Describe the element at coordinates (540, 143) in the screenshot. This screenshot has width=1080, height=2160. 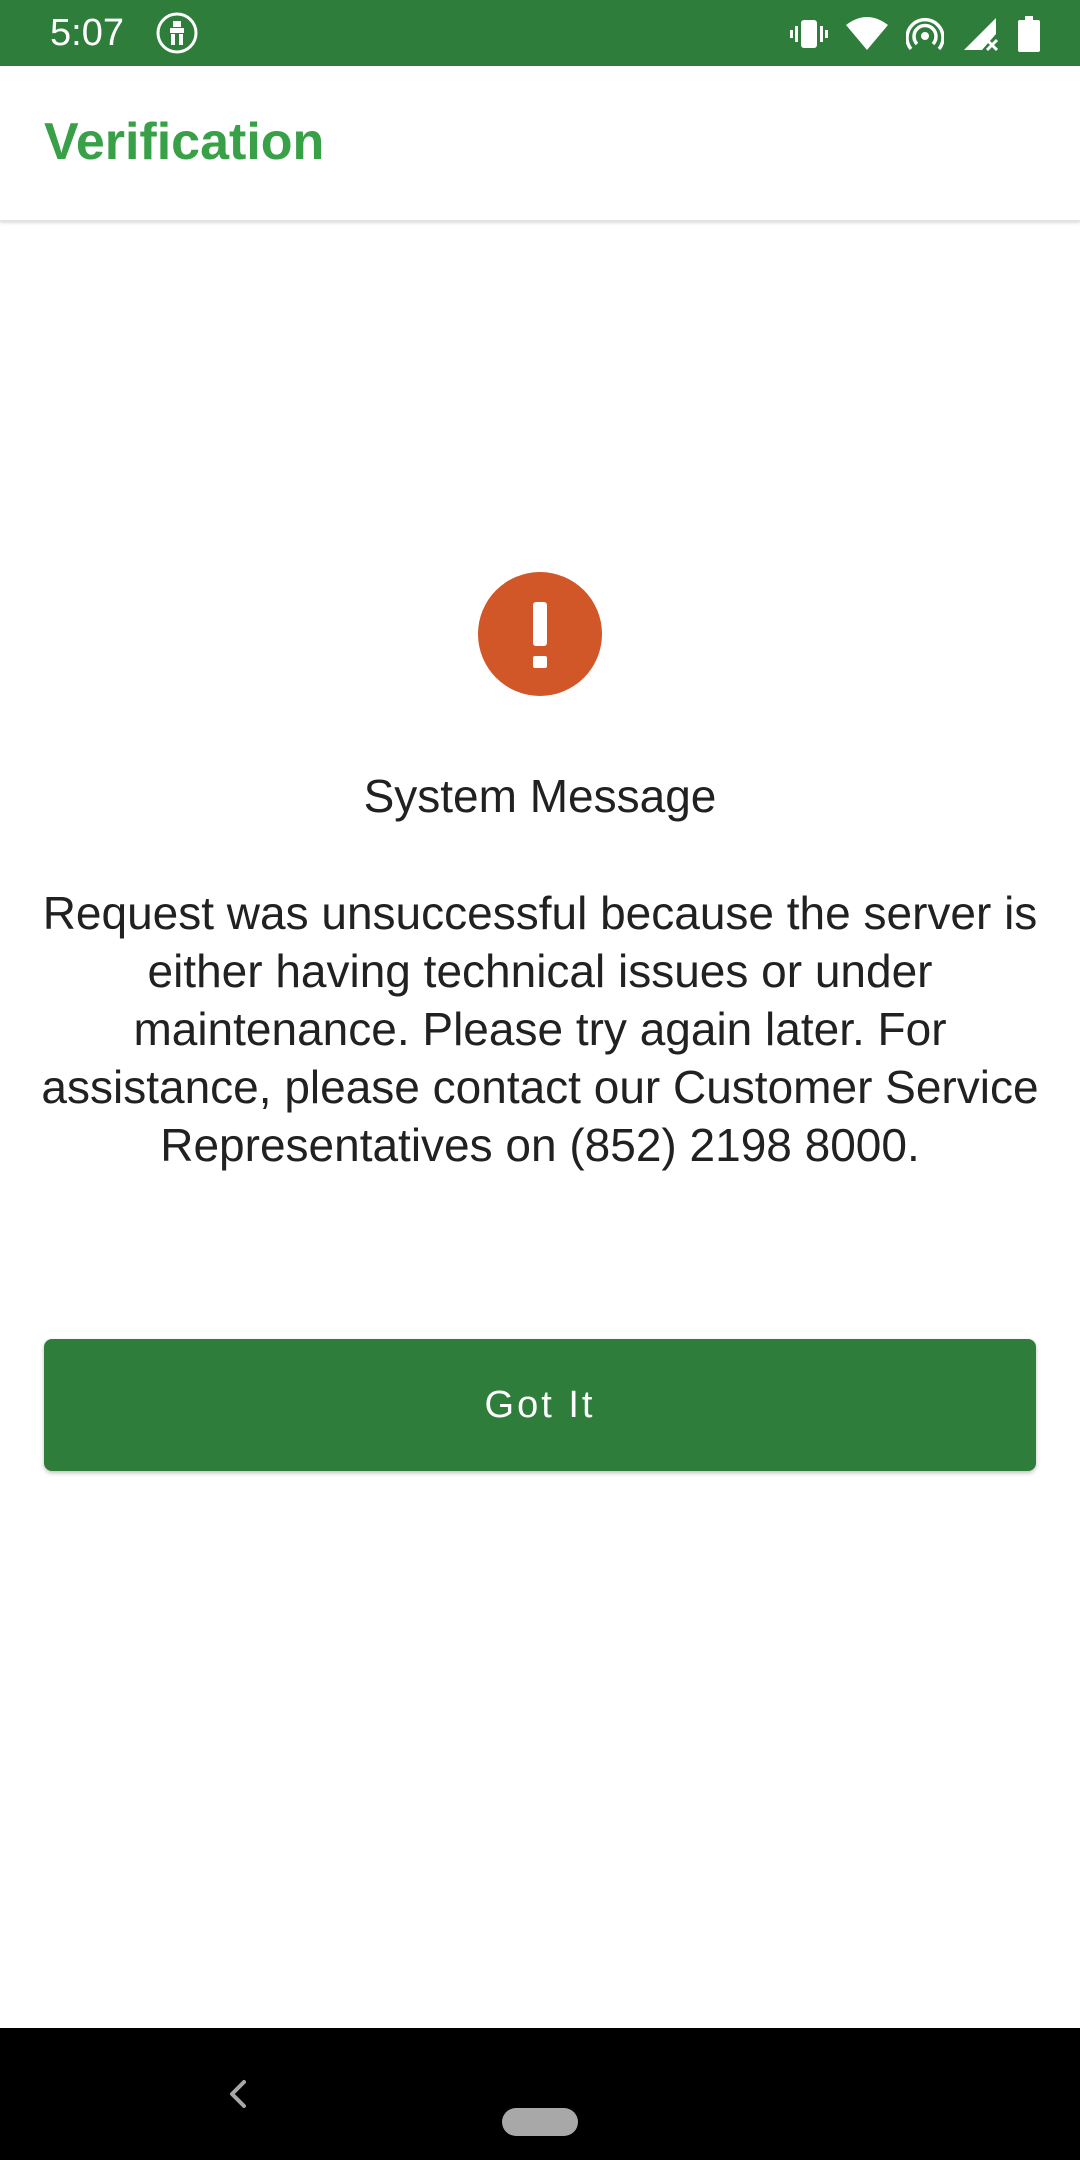
I see `app-bar: Verification` at that location.